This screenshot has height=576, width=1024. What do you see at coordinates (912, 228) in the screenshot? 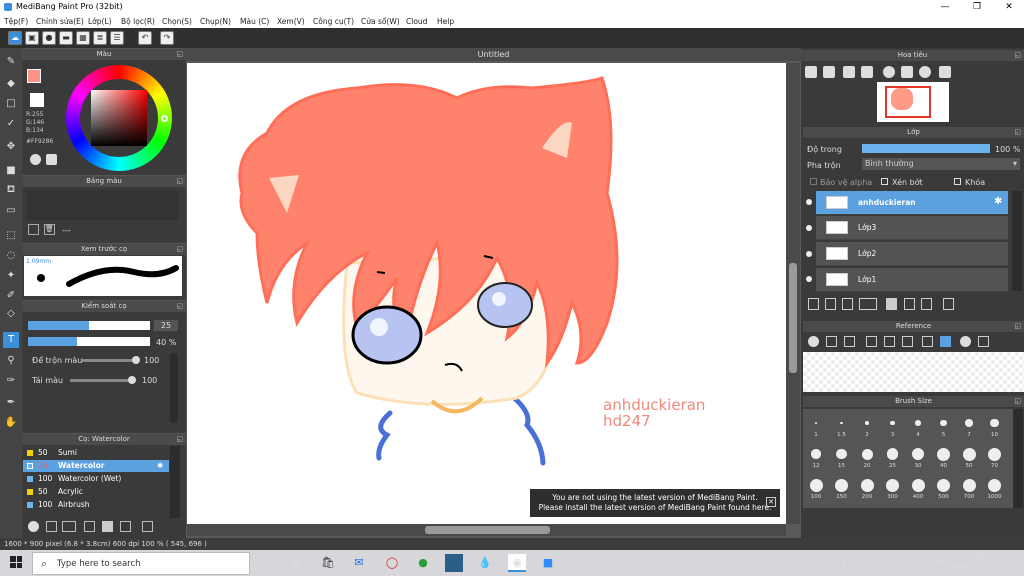
I see `layer-row: Lớp3` at bounding box center [912, 228].